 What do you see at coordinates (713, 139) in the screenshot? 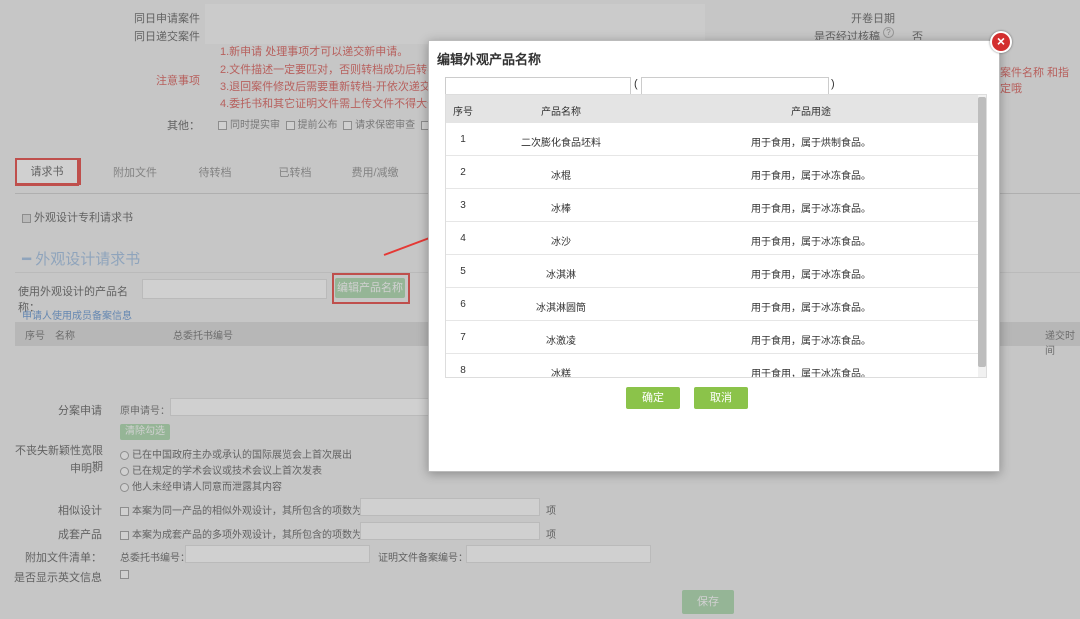
I see `table-row: 1 二次膨化食品坯料 用于食用，属于烘制食品。` at bounding box center [713, 139].